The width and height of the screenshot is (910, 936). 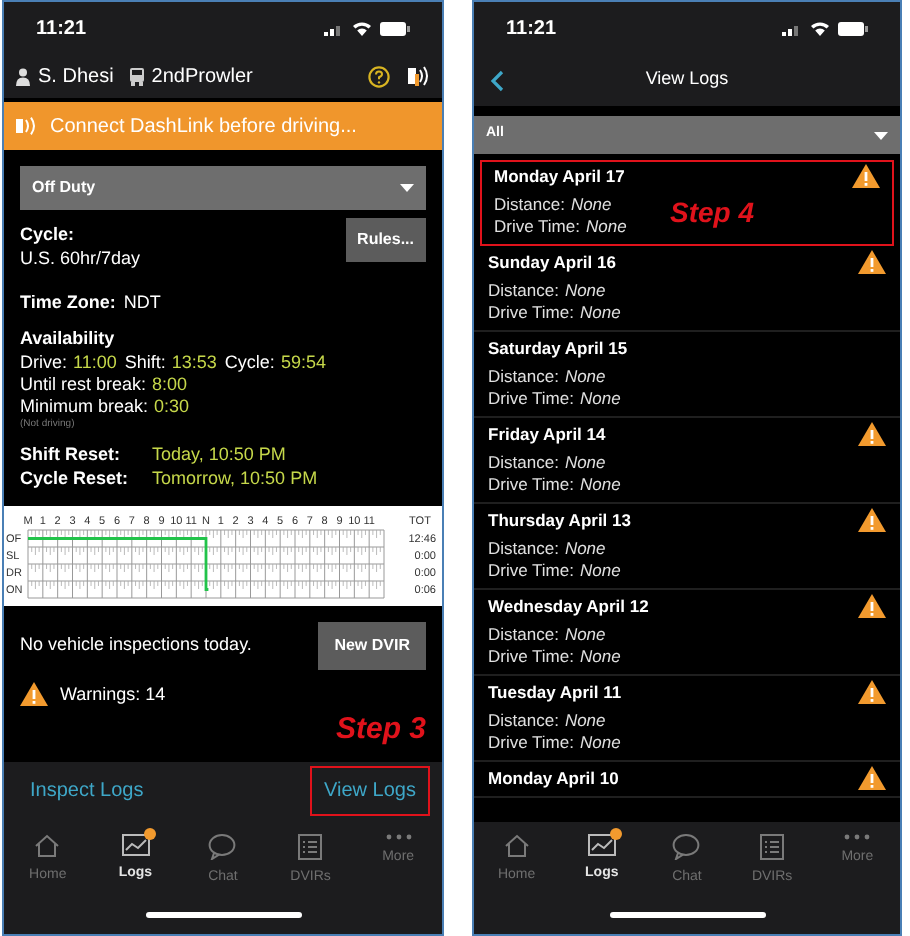 What do you see at coordinates (547, 434) in the screenshot?
I see `log-date: Friday April 14` at bounding box center [547, 434].